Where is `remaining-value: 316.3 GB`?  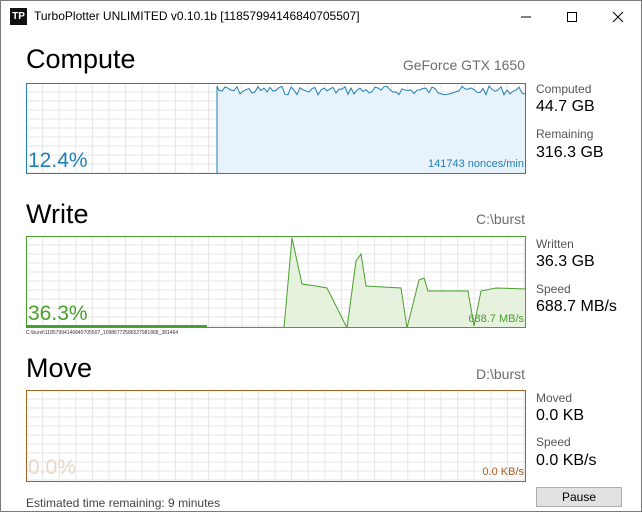 remaining-value: 316.3 GB is located at coordinates (570, 152).